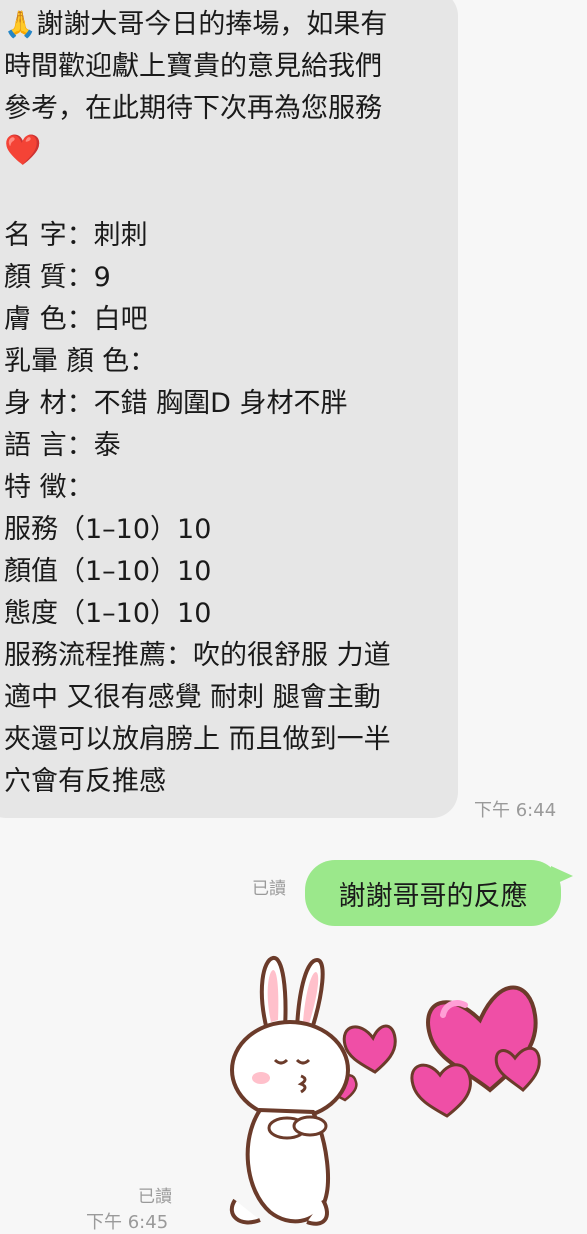 The height and width of the screenshot is (1234, 587). What do you see at coordinates (127, 1222) in the screenshot?
I see `sticker-timestamp: 下午 6:45` at bounding box center [127, 1222].